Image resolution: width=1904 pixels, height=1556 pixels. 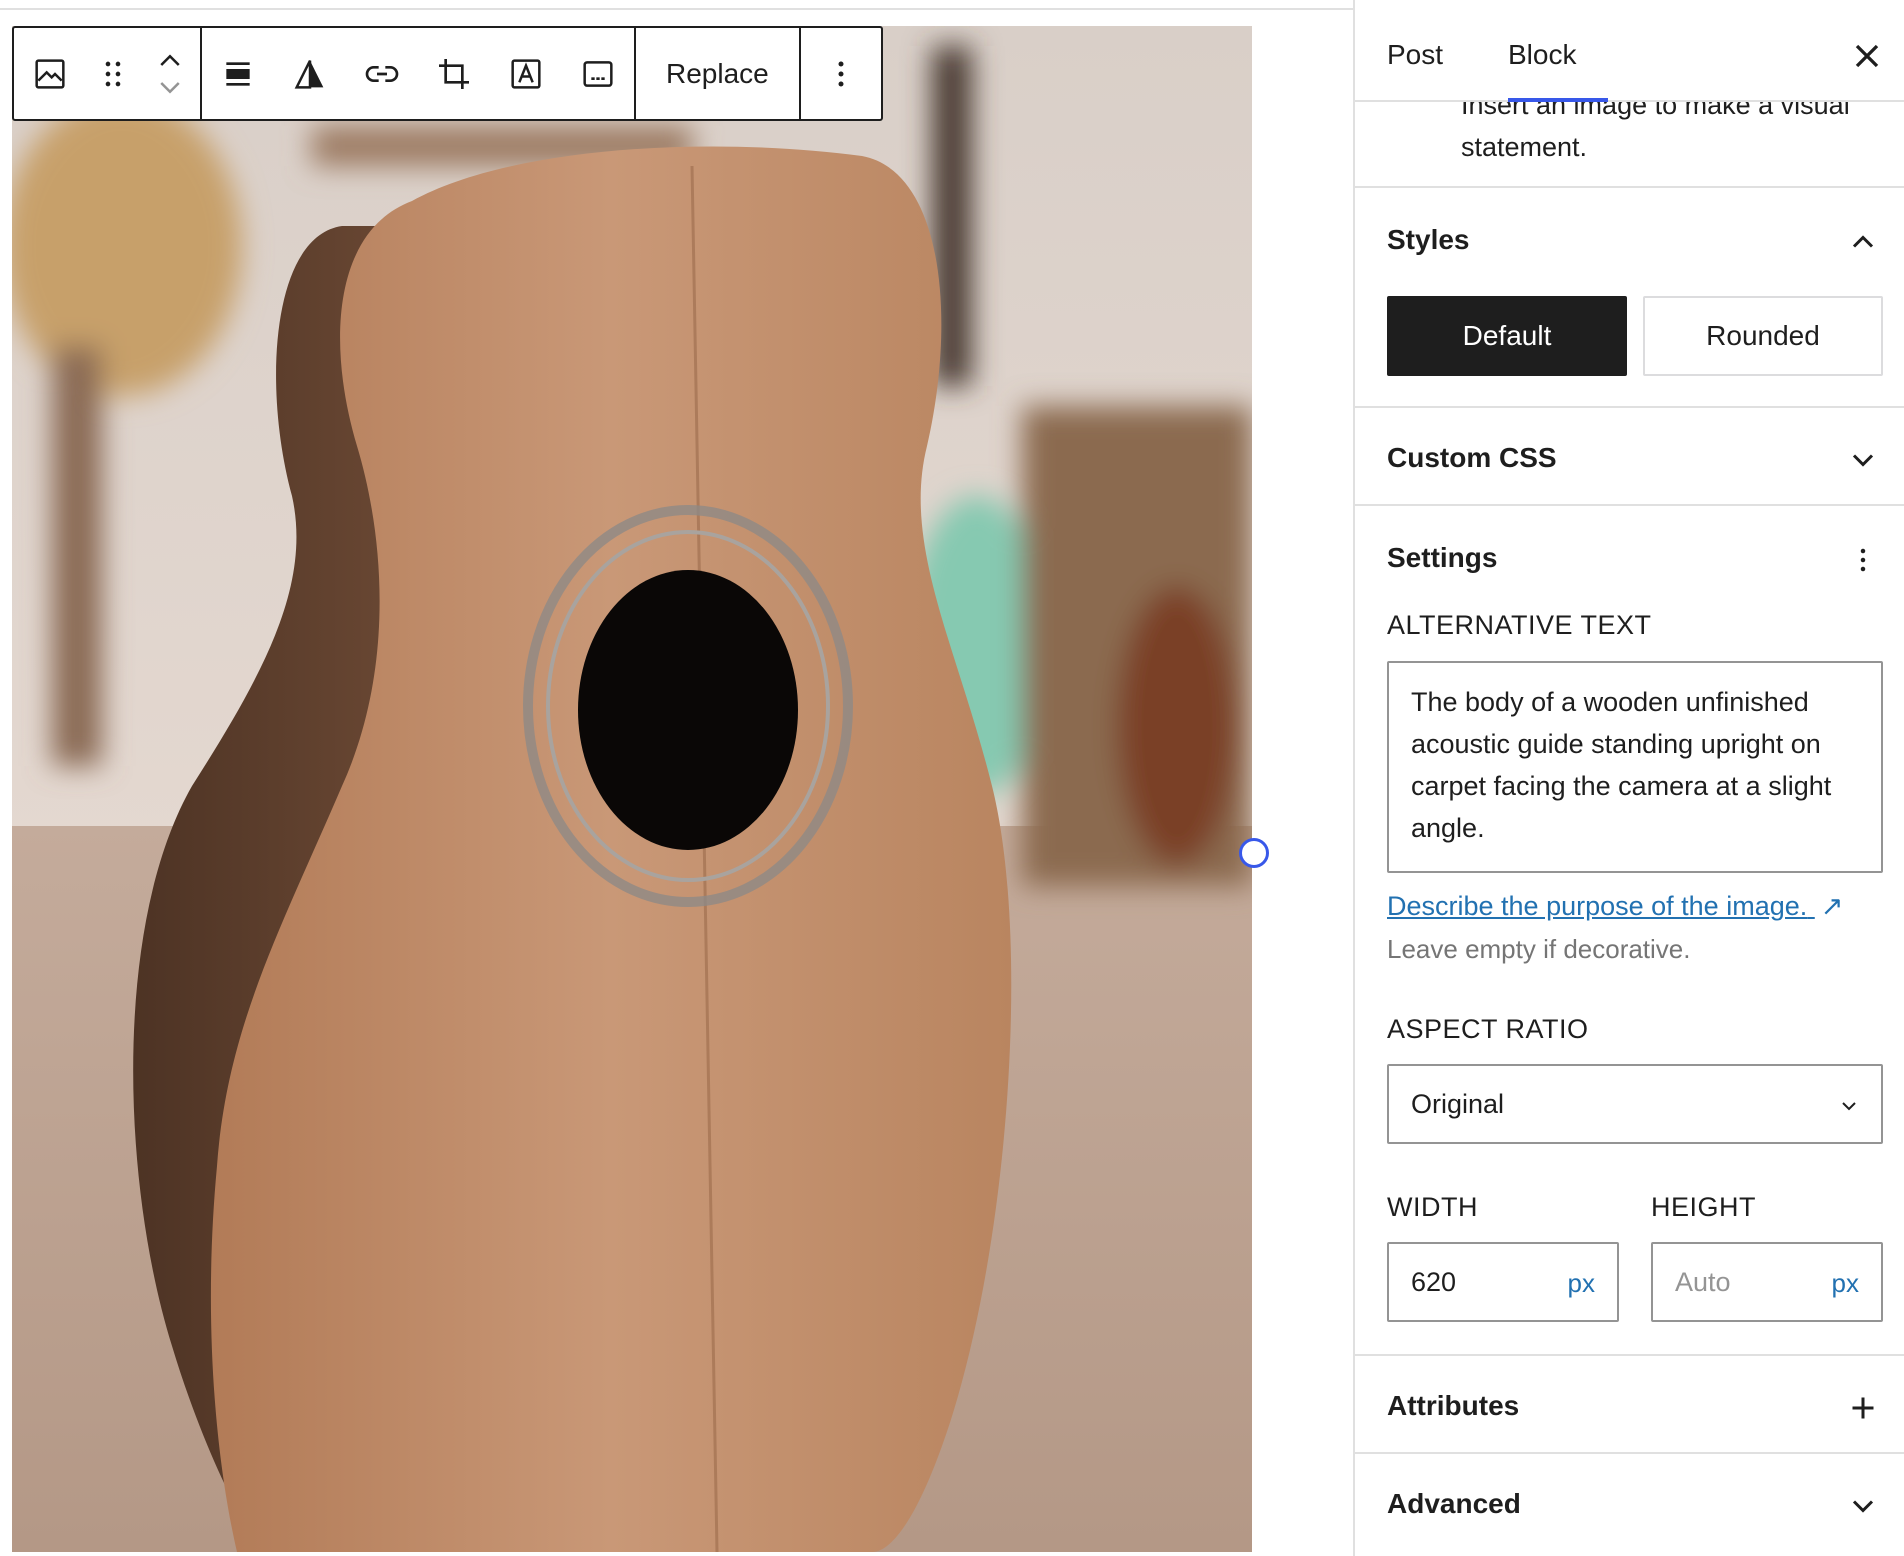 I want to click on crop-button, so click(x=454, y=73).